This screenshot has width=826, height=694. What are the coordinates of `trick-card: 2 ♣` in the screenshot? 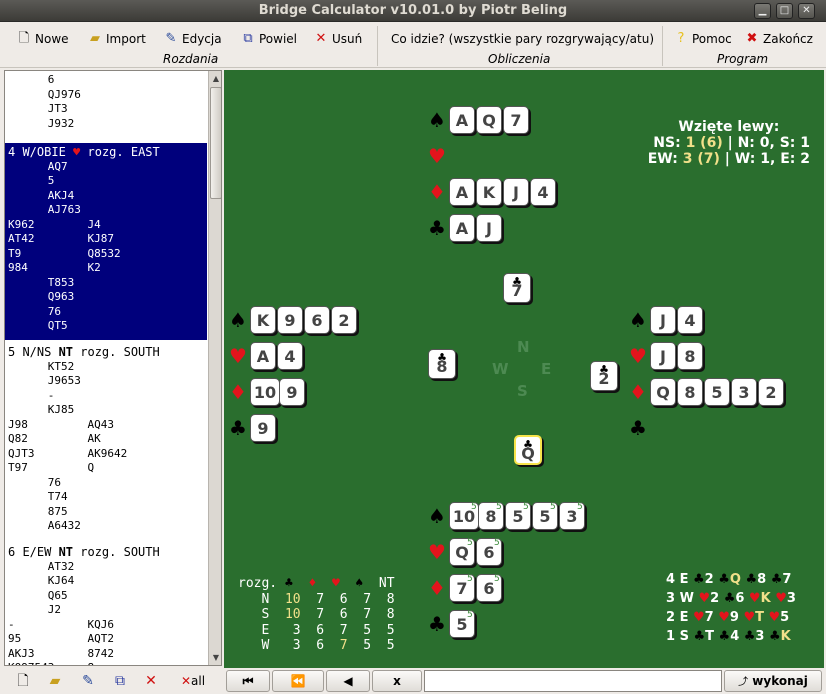 It's located at (604, 376).